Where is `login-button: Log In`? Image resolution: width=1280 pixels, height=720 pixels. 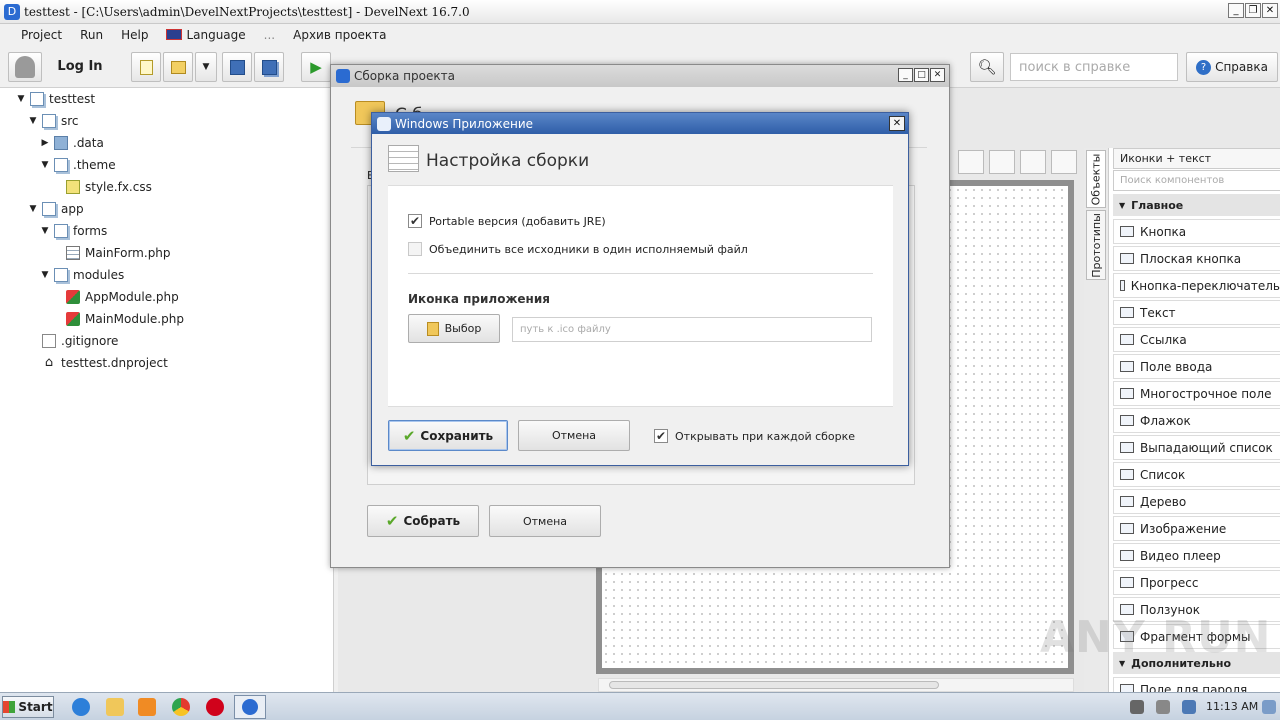
login-button: Log In is located at coordinates (80, 66).